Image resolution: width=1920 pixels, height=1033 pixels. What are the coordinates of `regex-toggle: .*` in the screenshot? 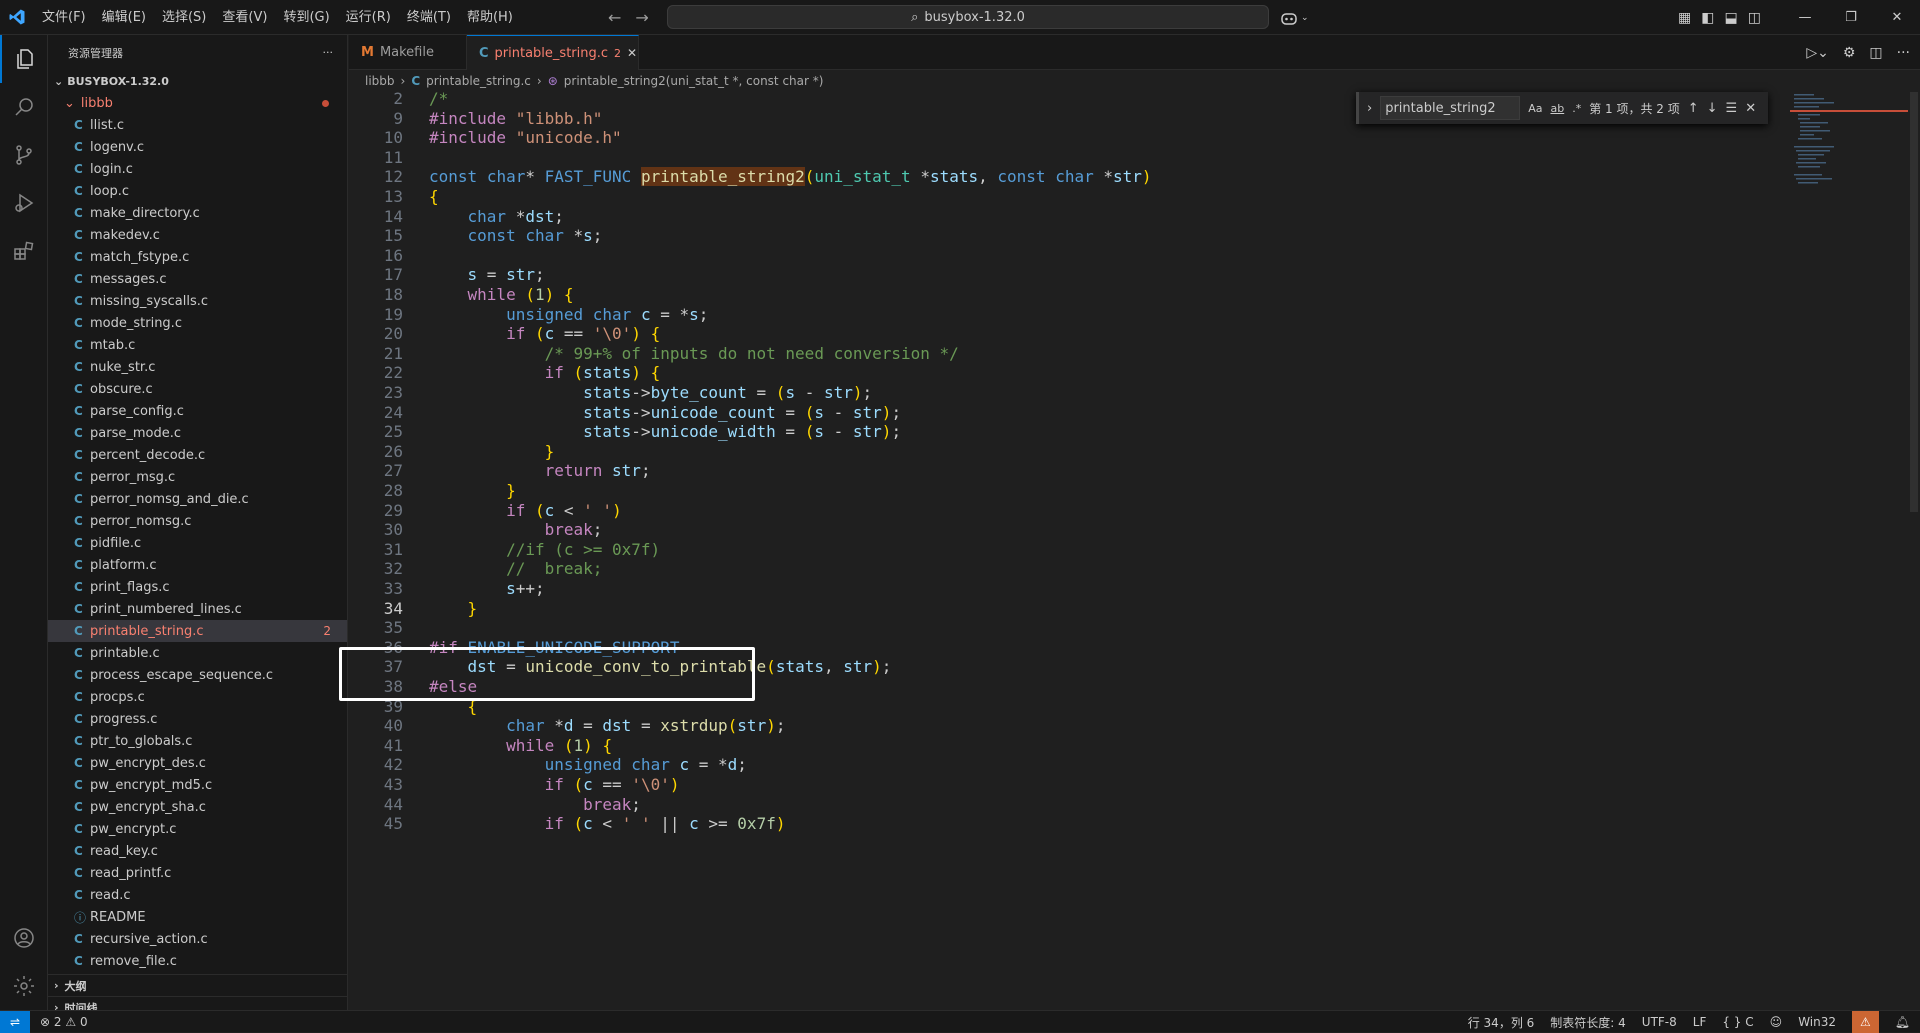 It's located at (1576, 108).